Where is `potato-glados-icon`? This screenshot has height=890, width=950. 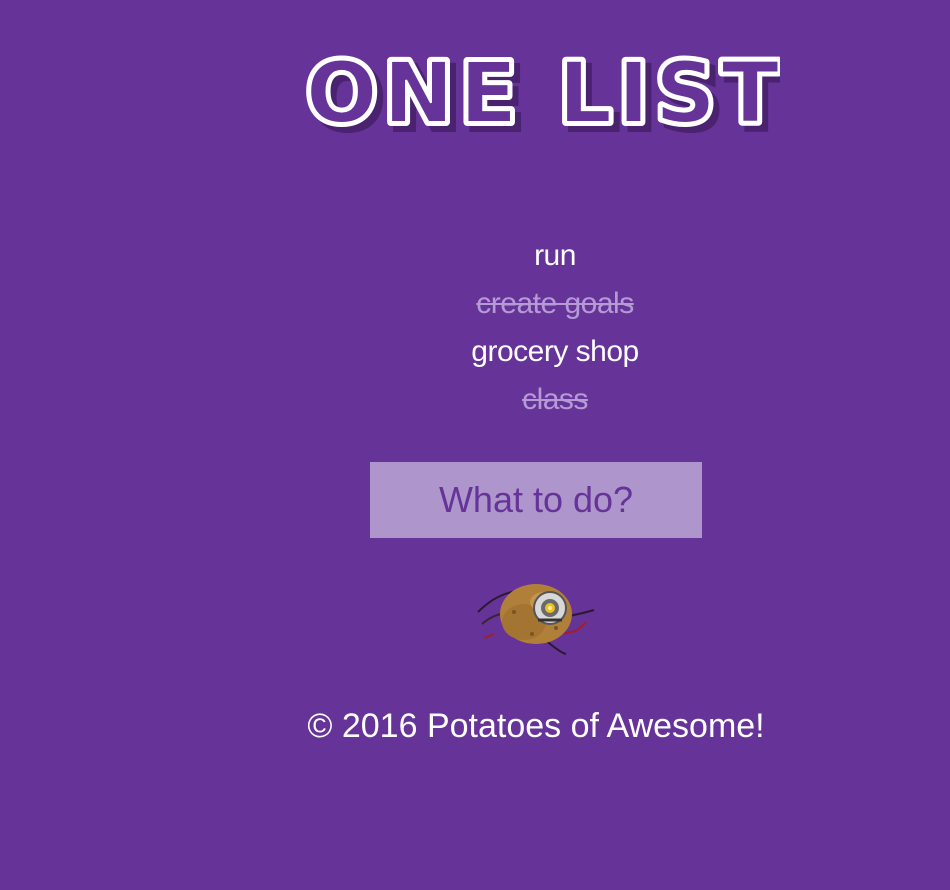
potato-glados-icon is located at coordinates (536, 615).